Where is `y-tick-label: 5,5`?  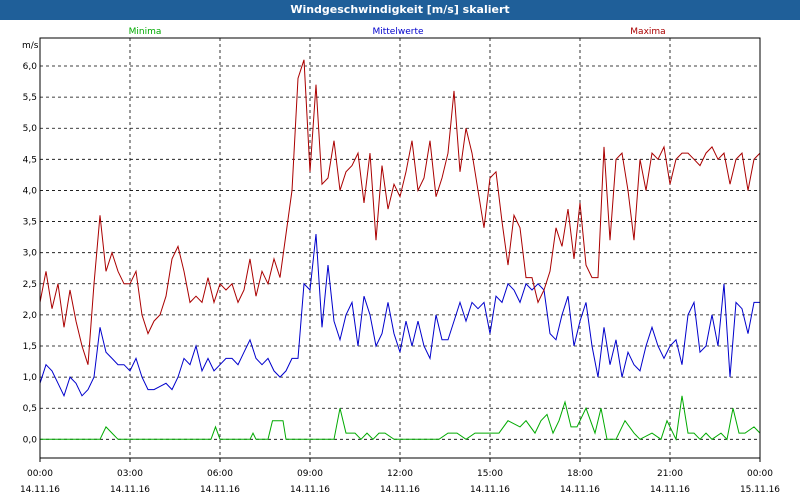 y-tick-label: 5,5 is located at coordinates (30, 98).